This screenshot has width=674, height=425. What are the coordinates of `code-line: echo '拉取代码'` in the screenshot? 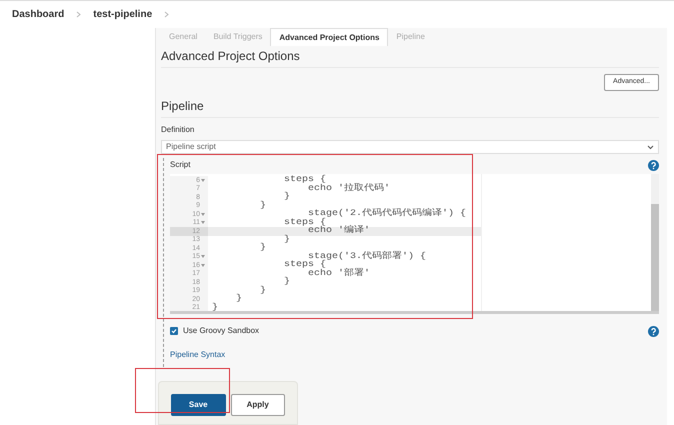 It's located at (348, 188).